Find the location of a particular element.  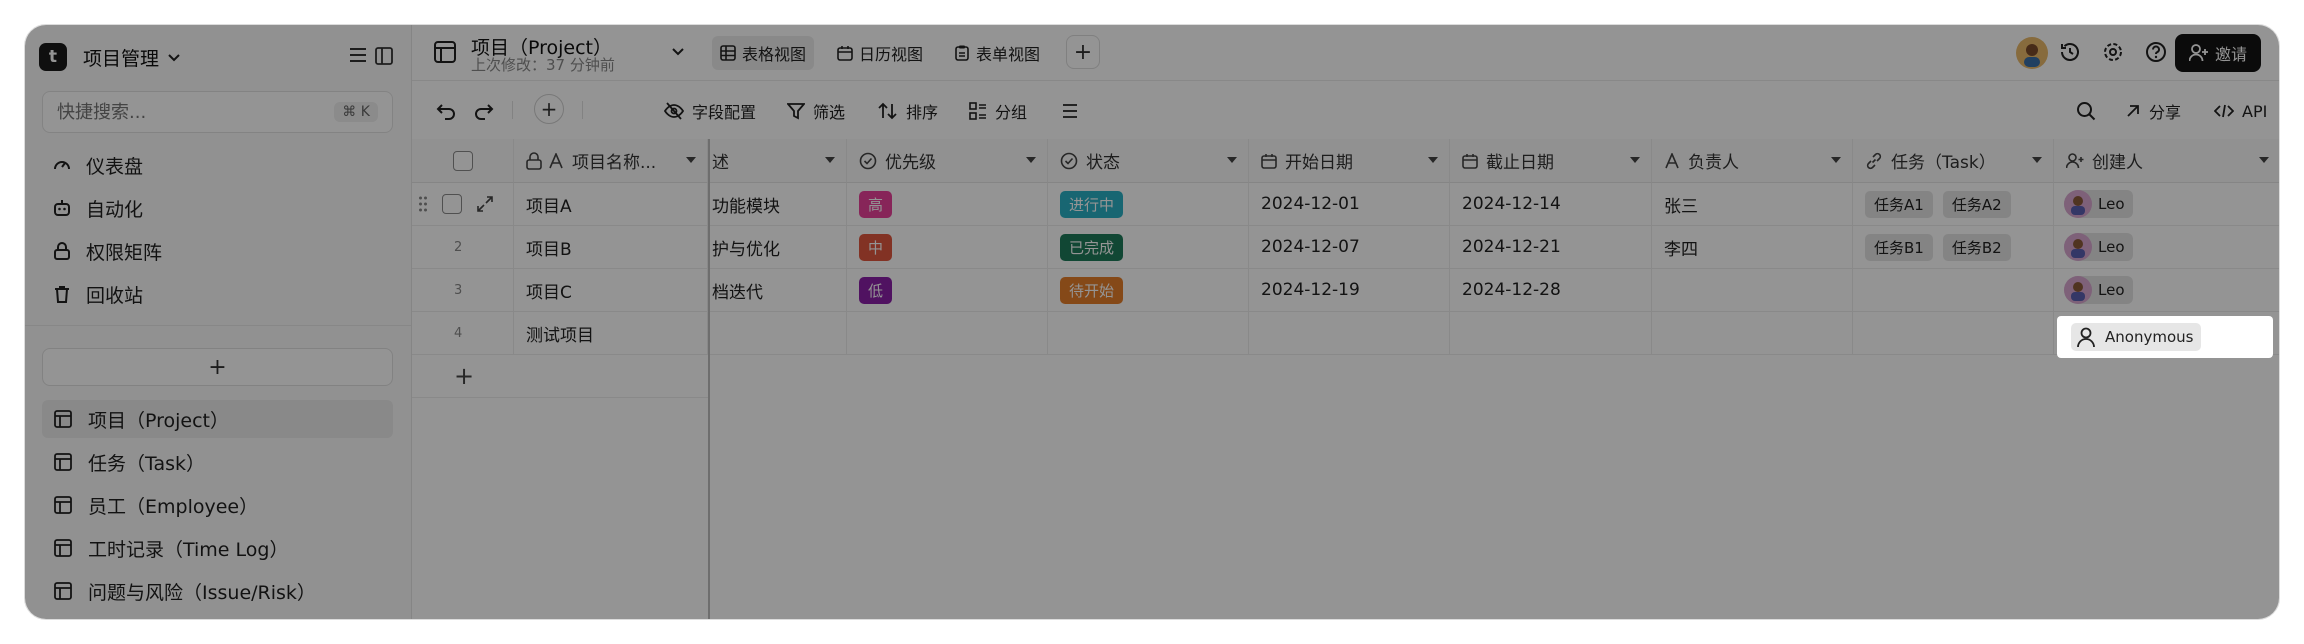

nav-permission-matrix: 权限矩阵 is located at coordinates (217, 251).